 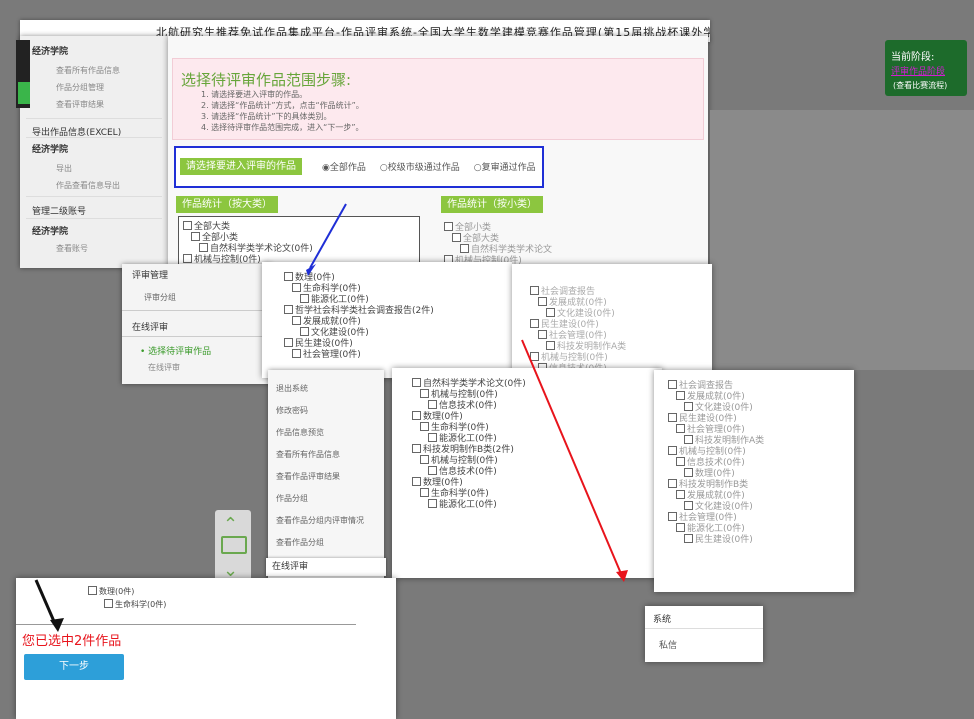 What do you see at coordinates (46, 603) in the screenshot?
I see `black-arrow` at bounding box center [46, 603].